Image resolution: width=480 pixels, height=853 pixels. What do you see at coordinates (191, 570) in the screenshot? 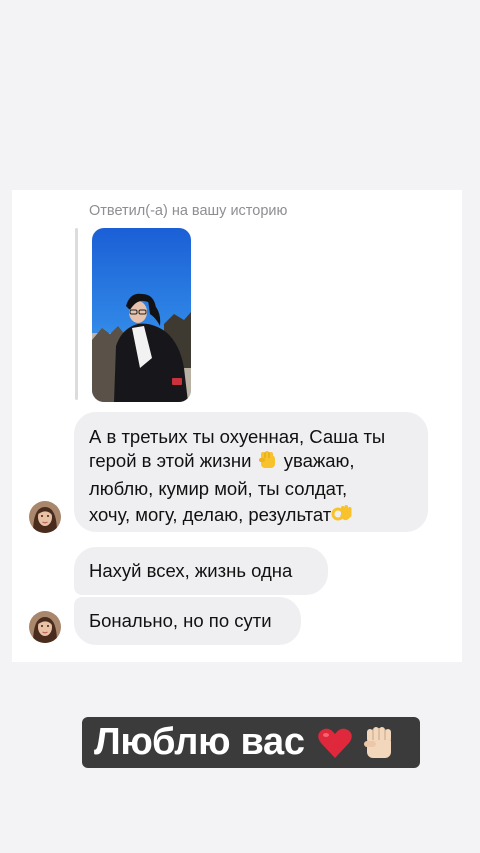
I see `message-2-text: Нахуй всех, жизнь одна` at bounding box center [191, 570].